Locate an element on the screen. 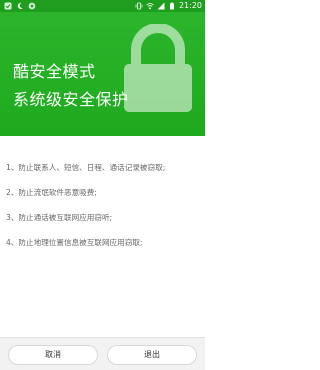 This screenshot has width=320, height=370. status-bar: 21:20 is located at coordinates (102, 6).